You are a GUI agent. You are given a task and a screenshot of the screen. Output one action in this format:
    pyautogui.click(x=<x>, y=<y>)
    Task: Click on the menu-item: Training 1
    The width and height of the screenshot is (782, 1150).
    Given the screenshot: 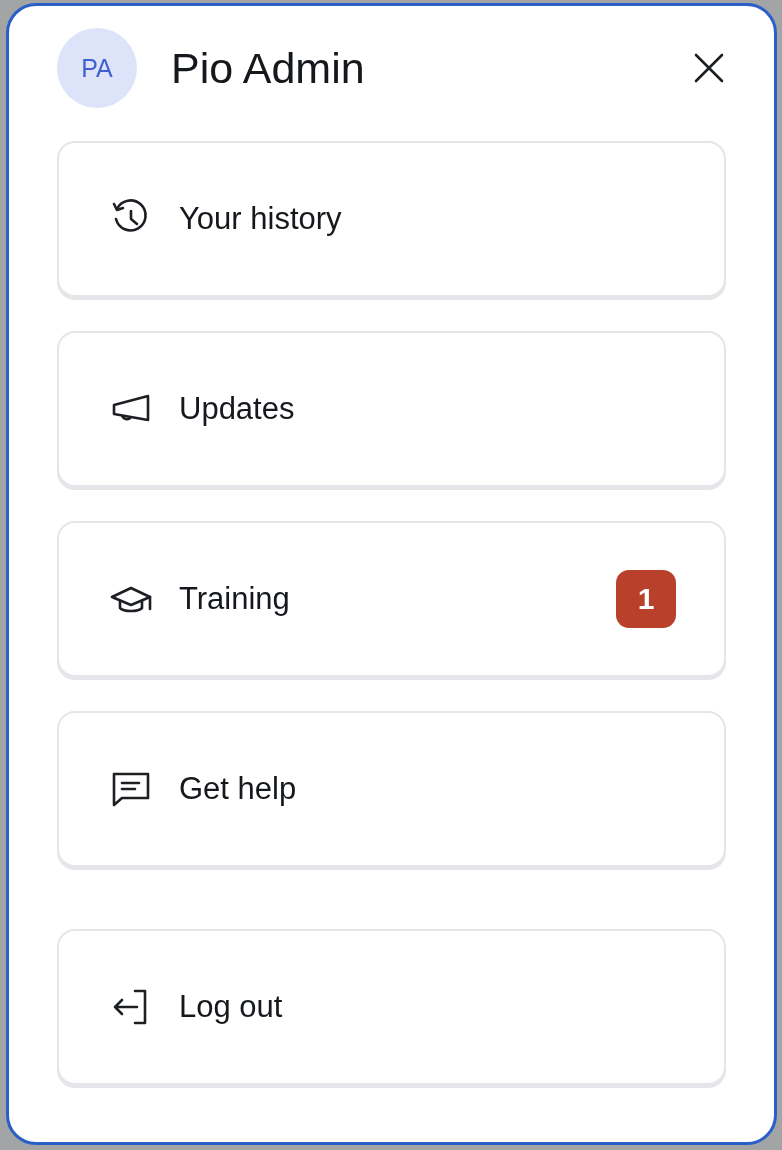 What is the action you would take?
    pyautogui.click(x=391, y=599)
    